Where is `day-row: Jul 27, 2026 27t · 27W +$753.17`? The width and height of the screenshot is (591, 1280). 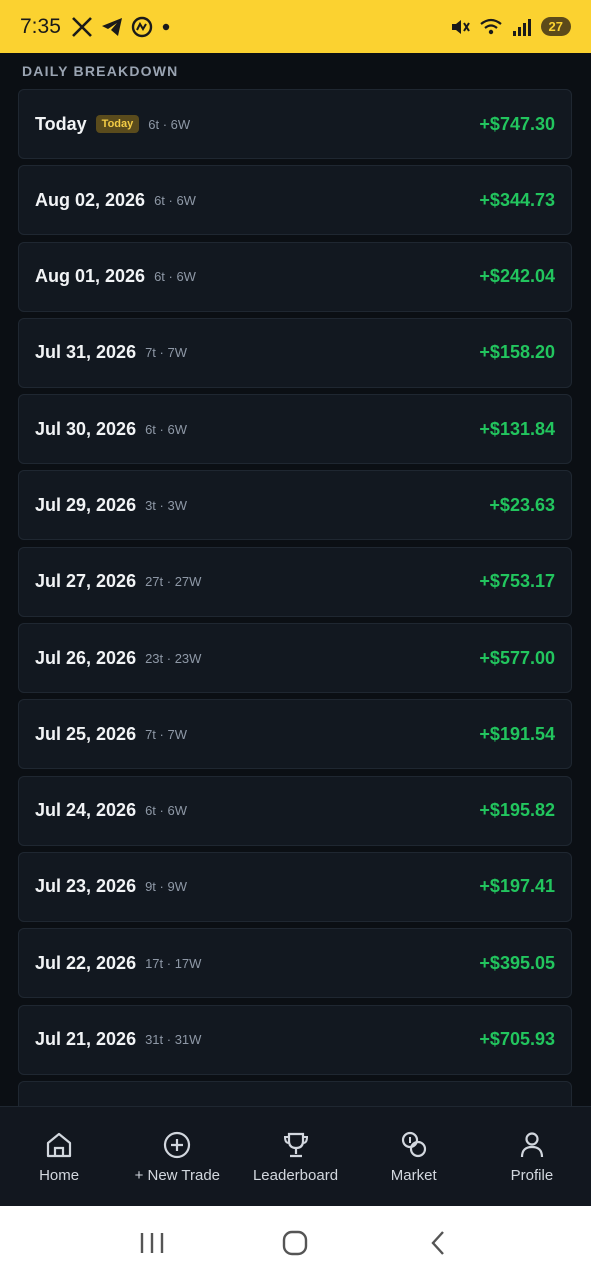
day-row: Jul 27, 2026 27t · 27W +$753.17 is located at coordinates (295, 581).